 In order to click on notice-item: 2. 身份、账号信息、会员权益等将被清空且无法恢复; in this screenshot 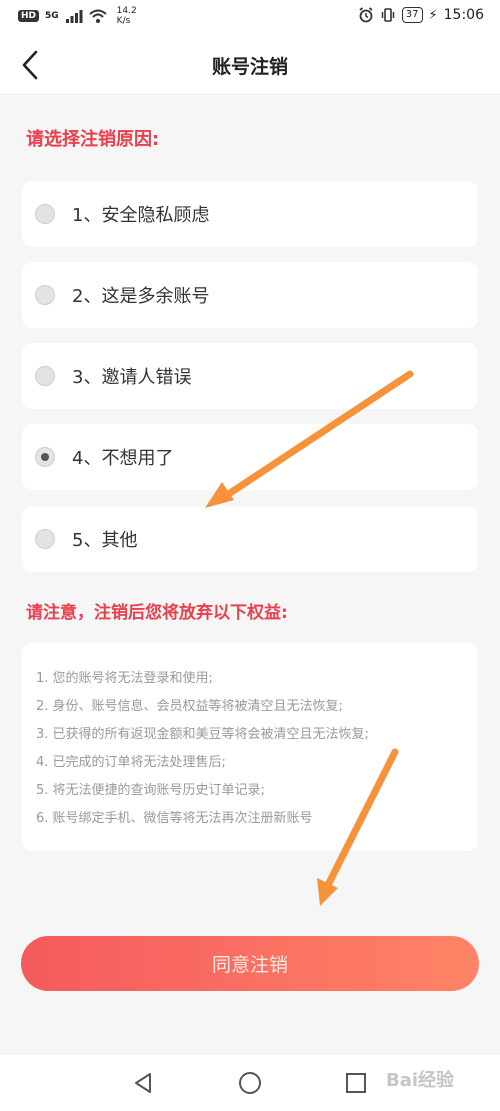, I will do `click(189, 706)`.